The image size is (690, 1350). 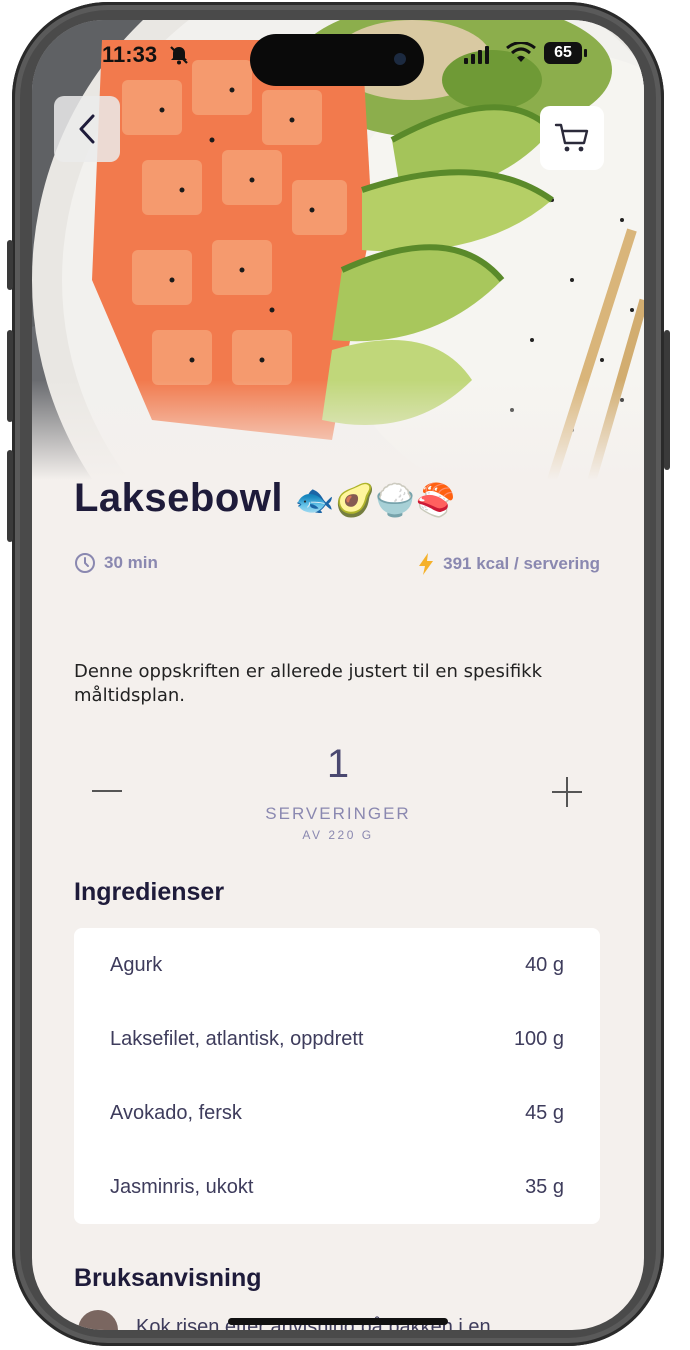 I want to click on volume-up-button, so click(x=10, y=376).